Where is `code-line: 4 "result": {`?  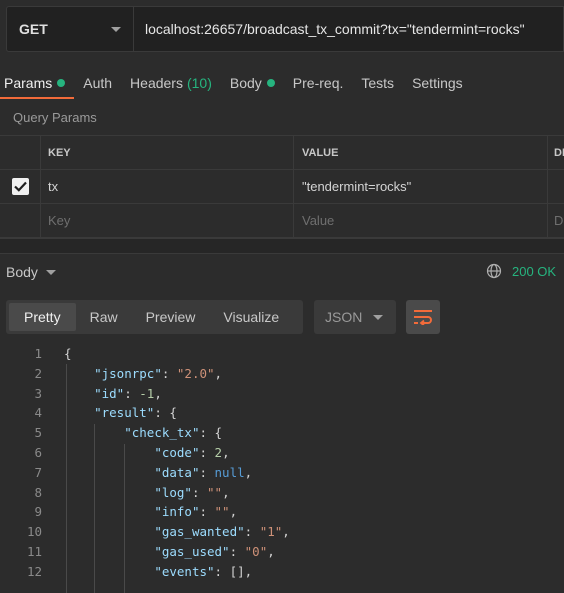
code-line: 4 "result": { is located at coordinates (282, 413).